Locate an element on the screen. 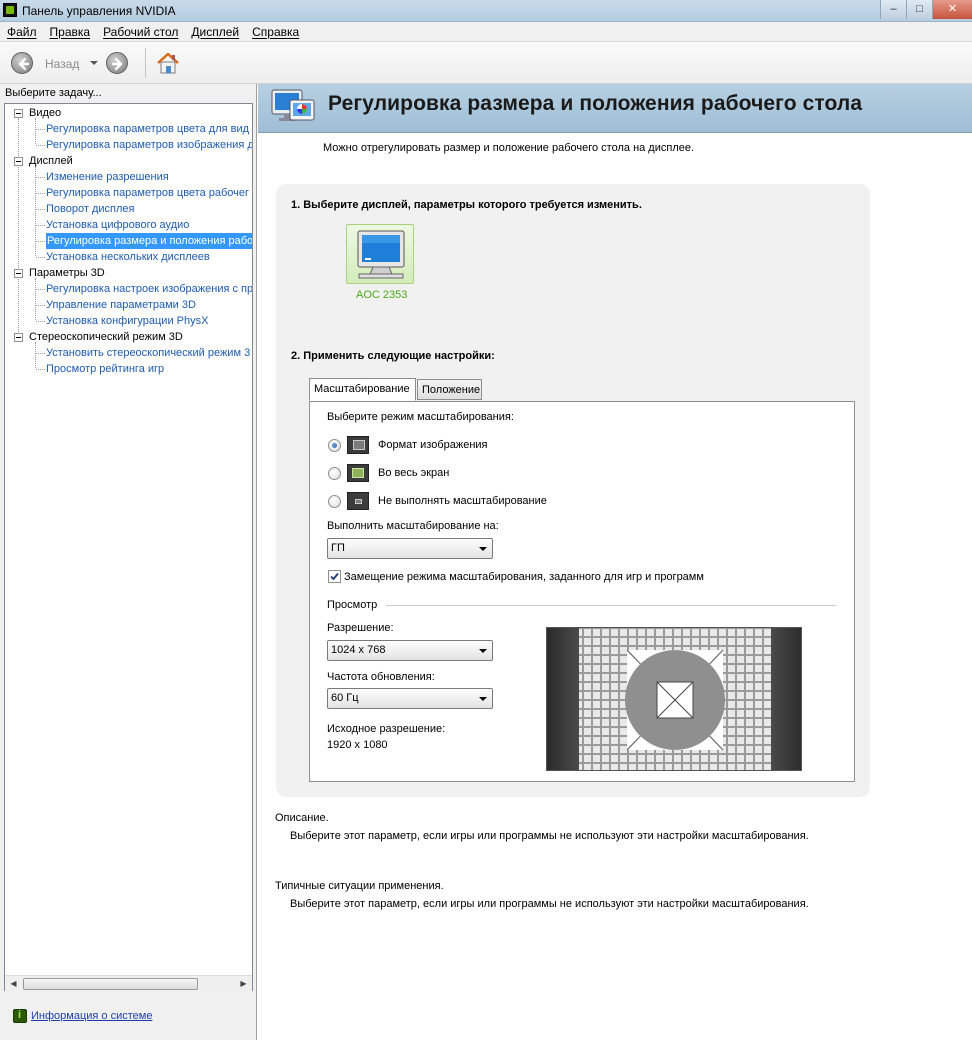 Image resolution: width=972 pixels, height=1040 pixels. tree-item-desktop-size-position: Регулировка размера и положения рабо is located at coordinates (149, 241).